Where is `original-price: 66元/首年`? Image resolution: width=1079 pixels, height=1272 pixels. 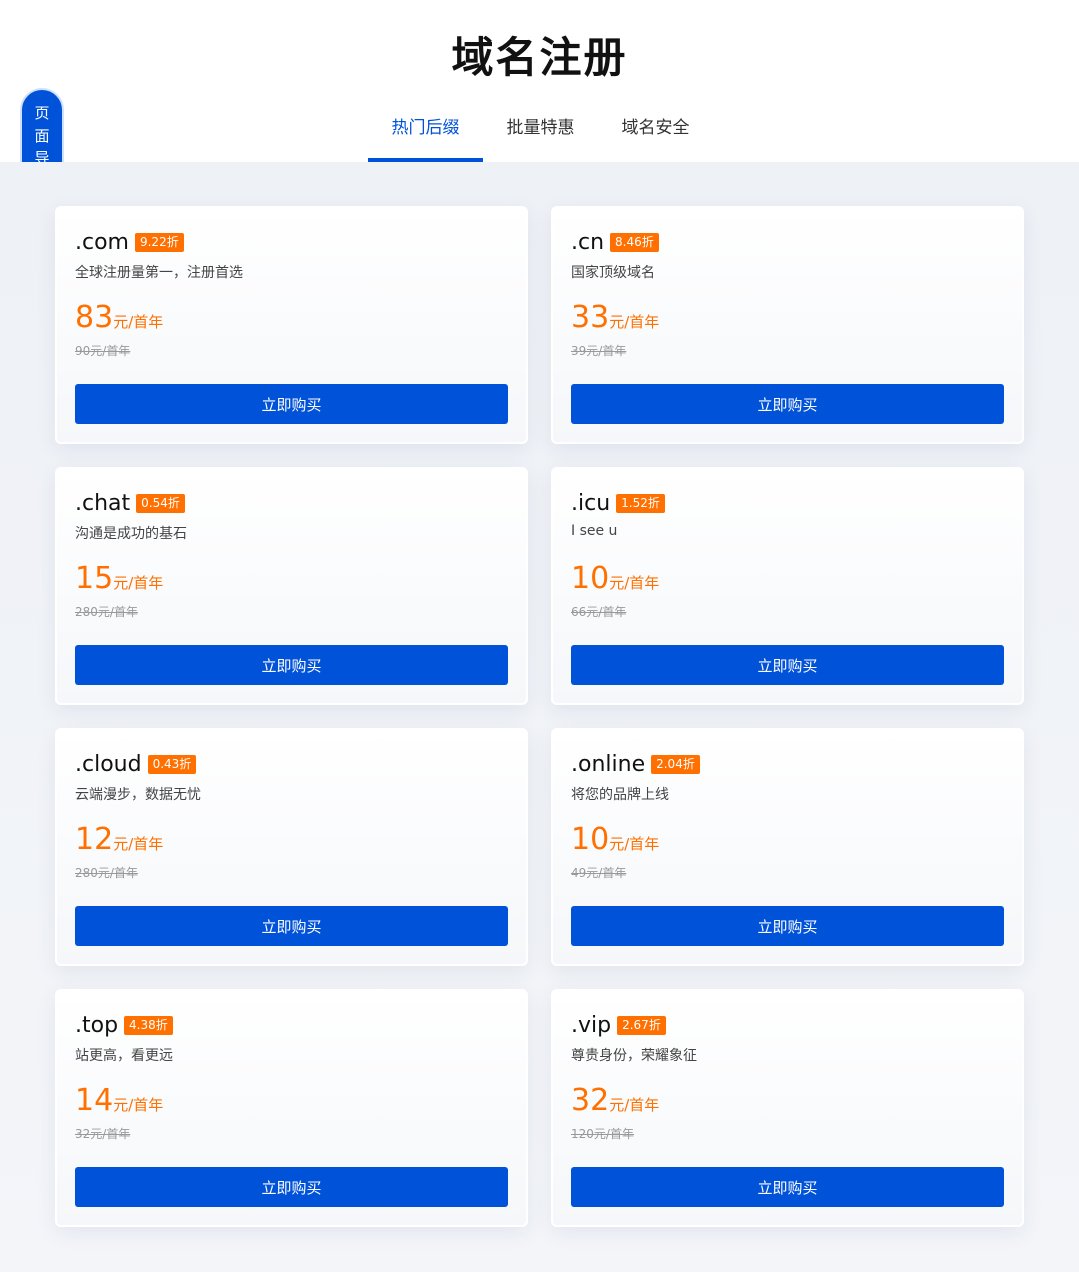
original-price: 66元/首年 is located at coordinates (599, 612).